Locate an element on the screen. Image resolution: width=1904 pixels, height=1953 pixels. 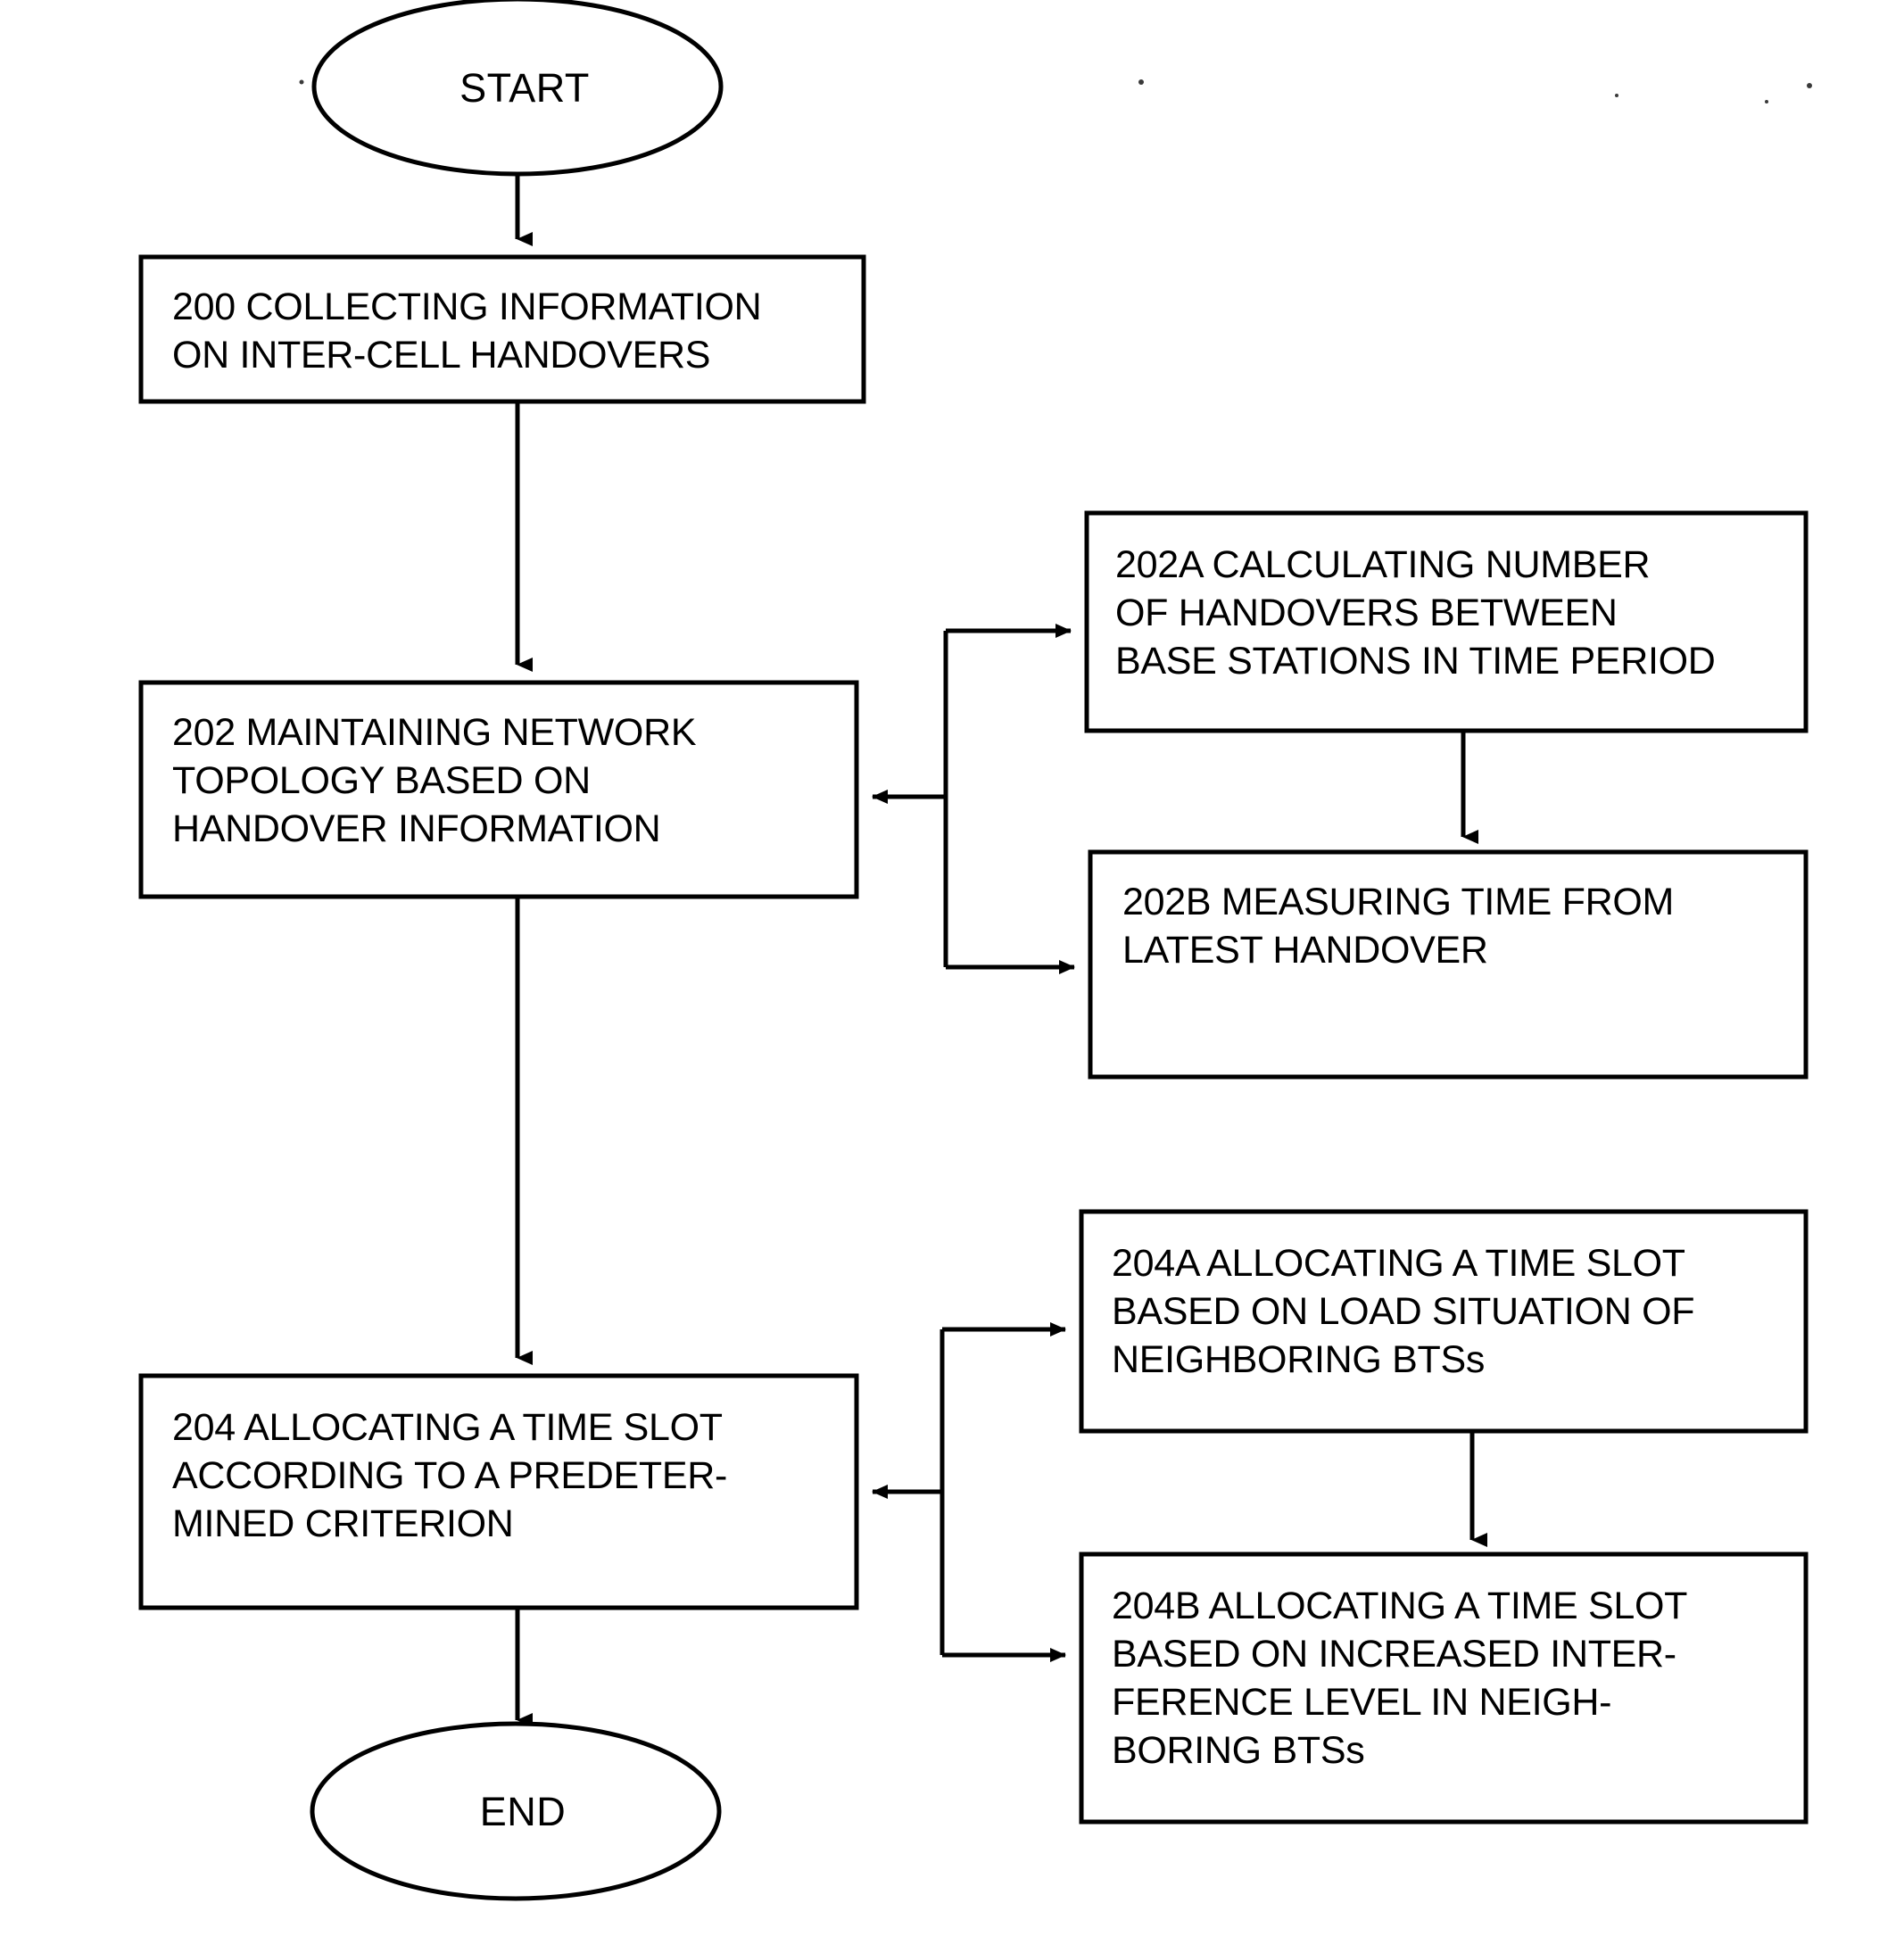
node-step-204a-line-0: 204A ALLOCATING A TIME SLOT is located at coordinates (1398, 1264).